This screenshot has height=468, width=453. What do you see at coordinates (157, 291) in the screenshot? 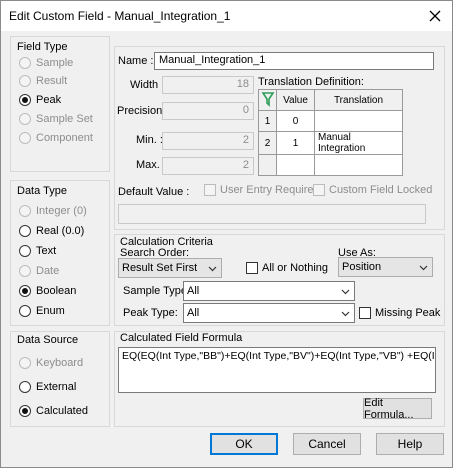
I see `sample-type-label: Sample Type:` at bounding box center [157, 291].